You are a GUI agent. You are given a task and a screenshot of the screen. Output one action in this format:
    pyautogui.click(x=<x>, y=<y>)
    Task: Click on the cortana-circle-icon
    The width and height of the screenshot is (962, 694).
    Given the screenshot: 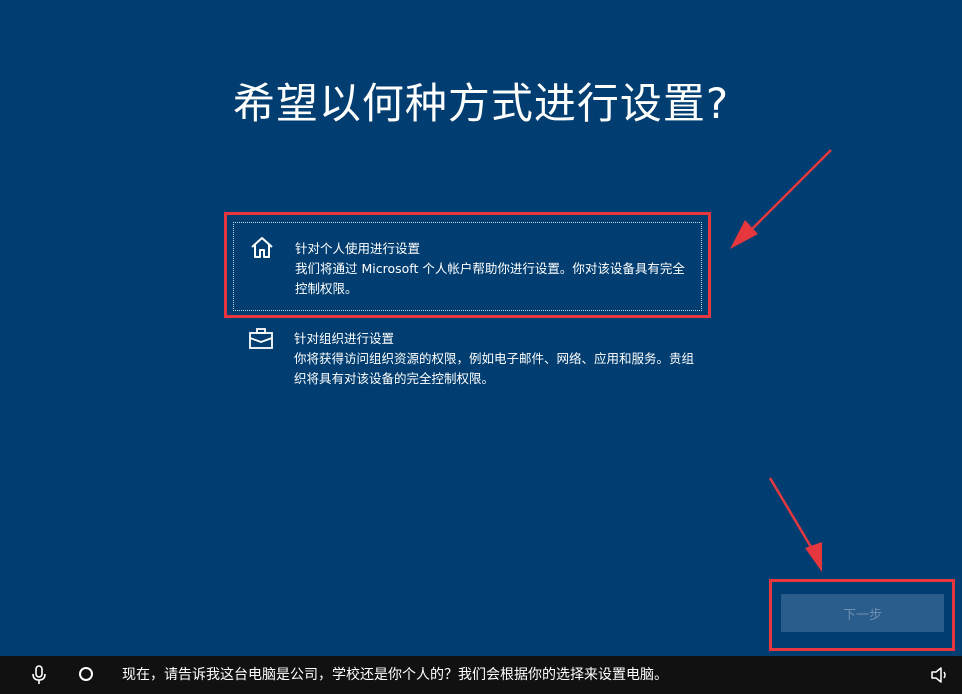 What is the action you would take?
    pyautogui.click(x=86, y=674)
    